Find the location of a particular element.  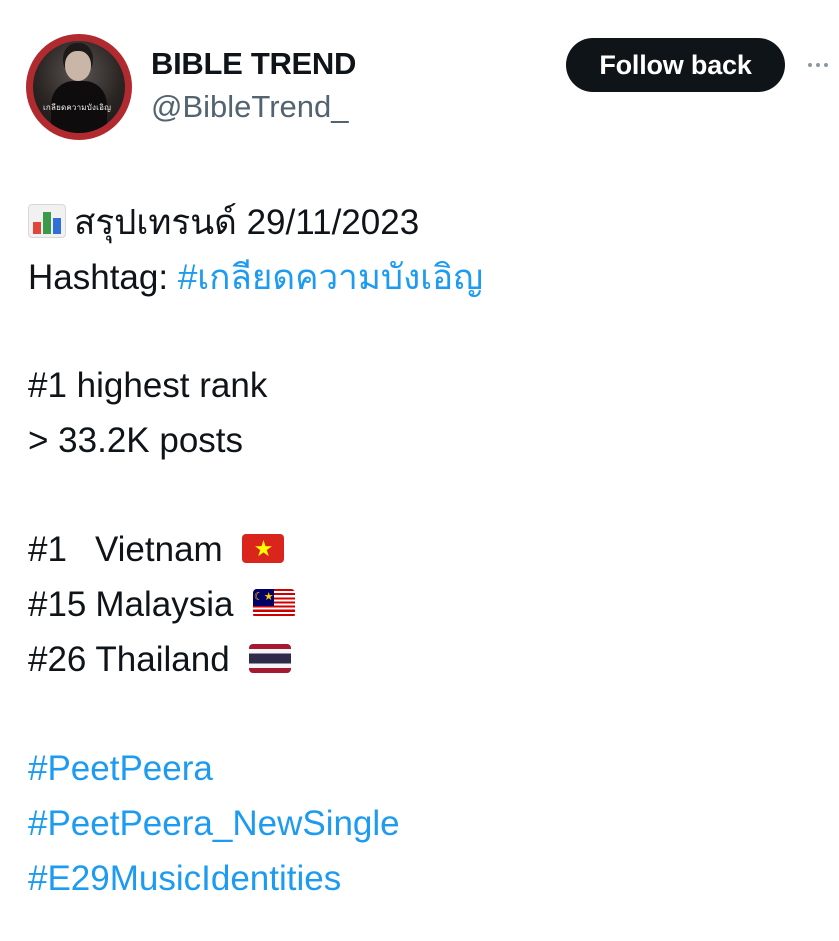

user-handle: @BibleTrend_ is located at coordinates (249, 107).